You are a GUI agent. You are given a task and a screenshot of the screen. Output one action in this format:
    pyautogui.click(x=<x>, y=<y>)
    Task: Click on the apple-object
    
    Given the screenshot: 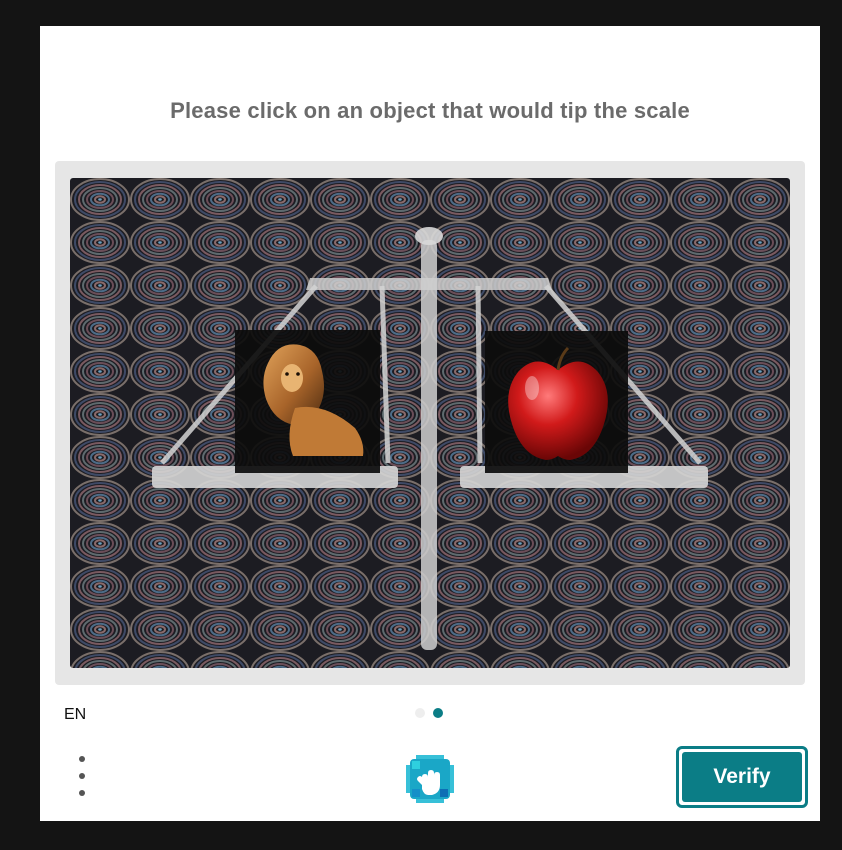 What is the action you would take?
    pyautogui.click(x=556, y=402)
    